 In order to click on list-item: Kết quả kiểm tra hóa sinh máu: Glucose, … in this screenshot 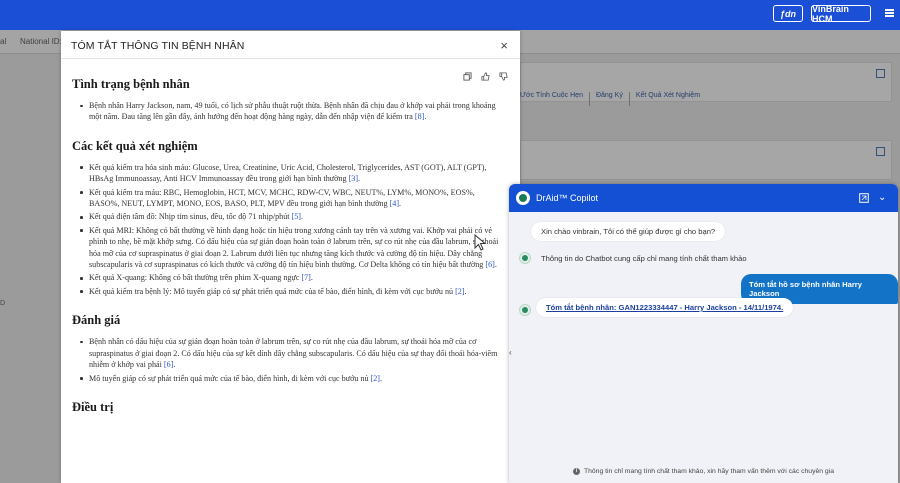, I will do `click(293, 173)`.